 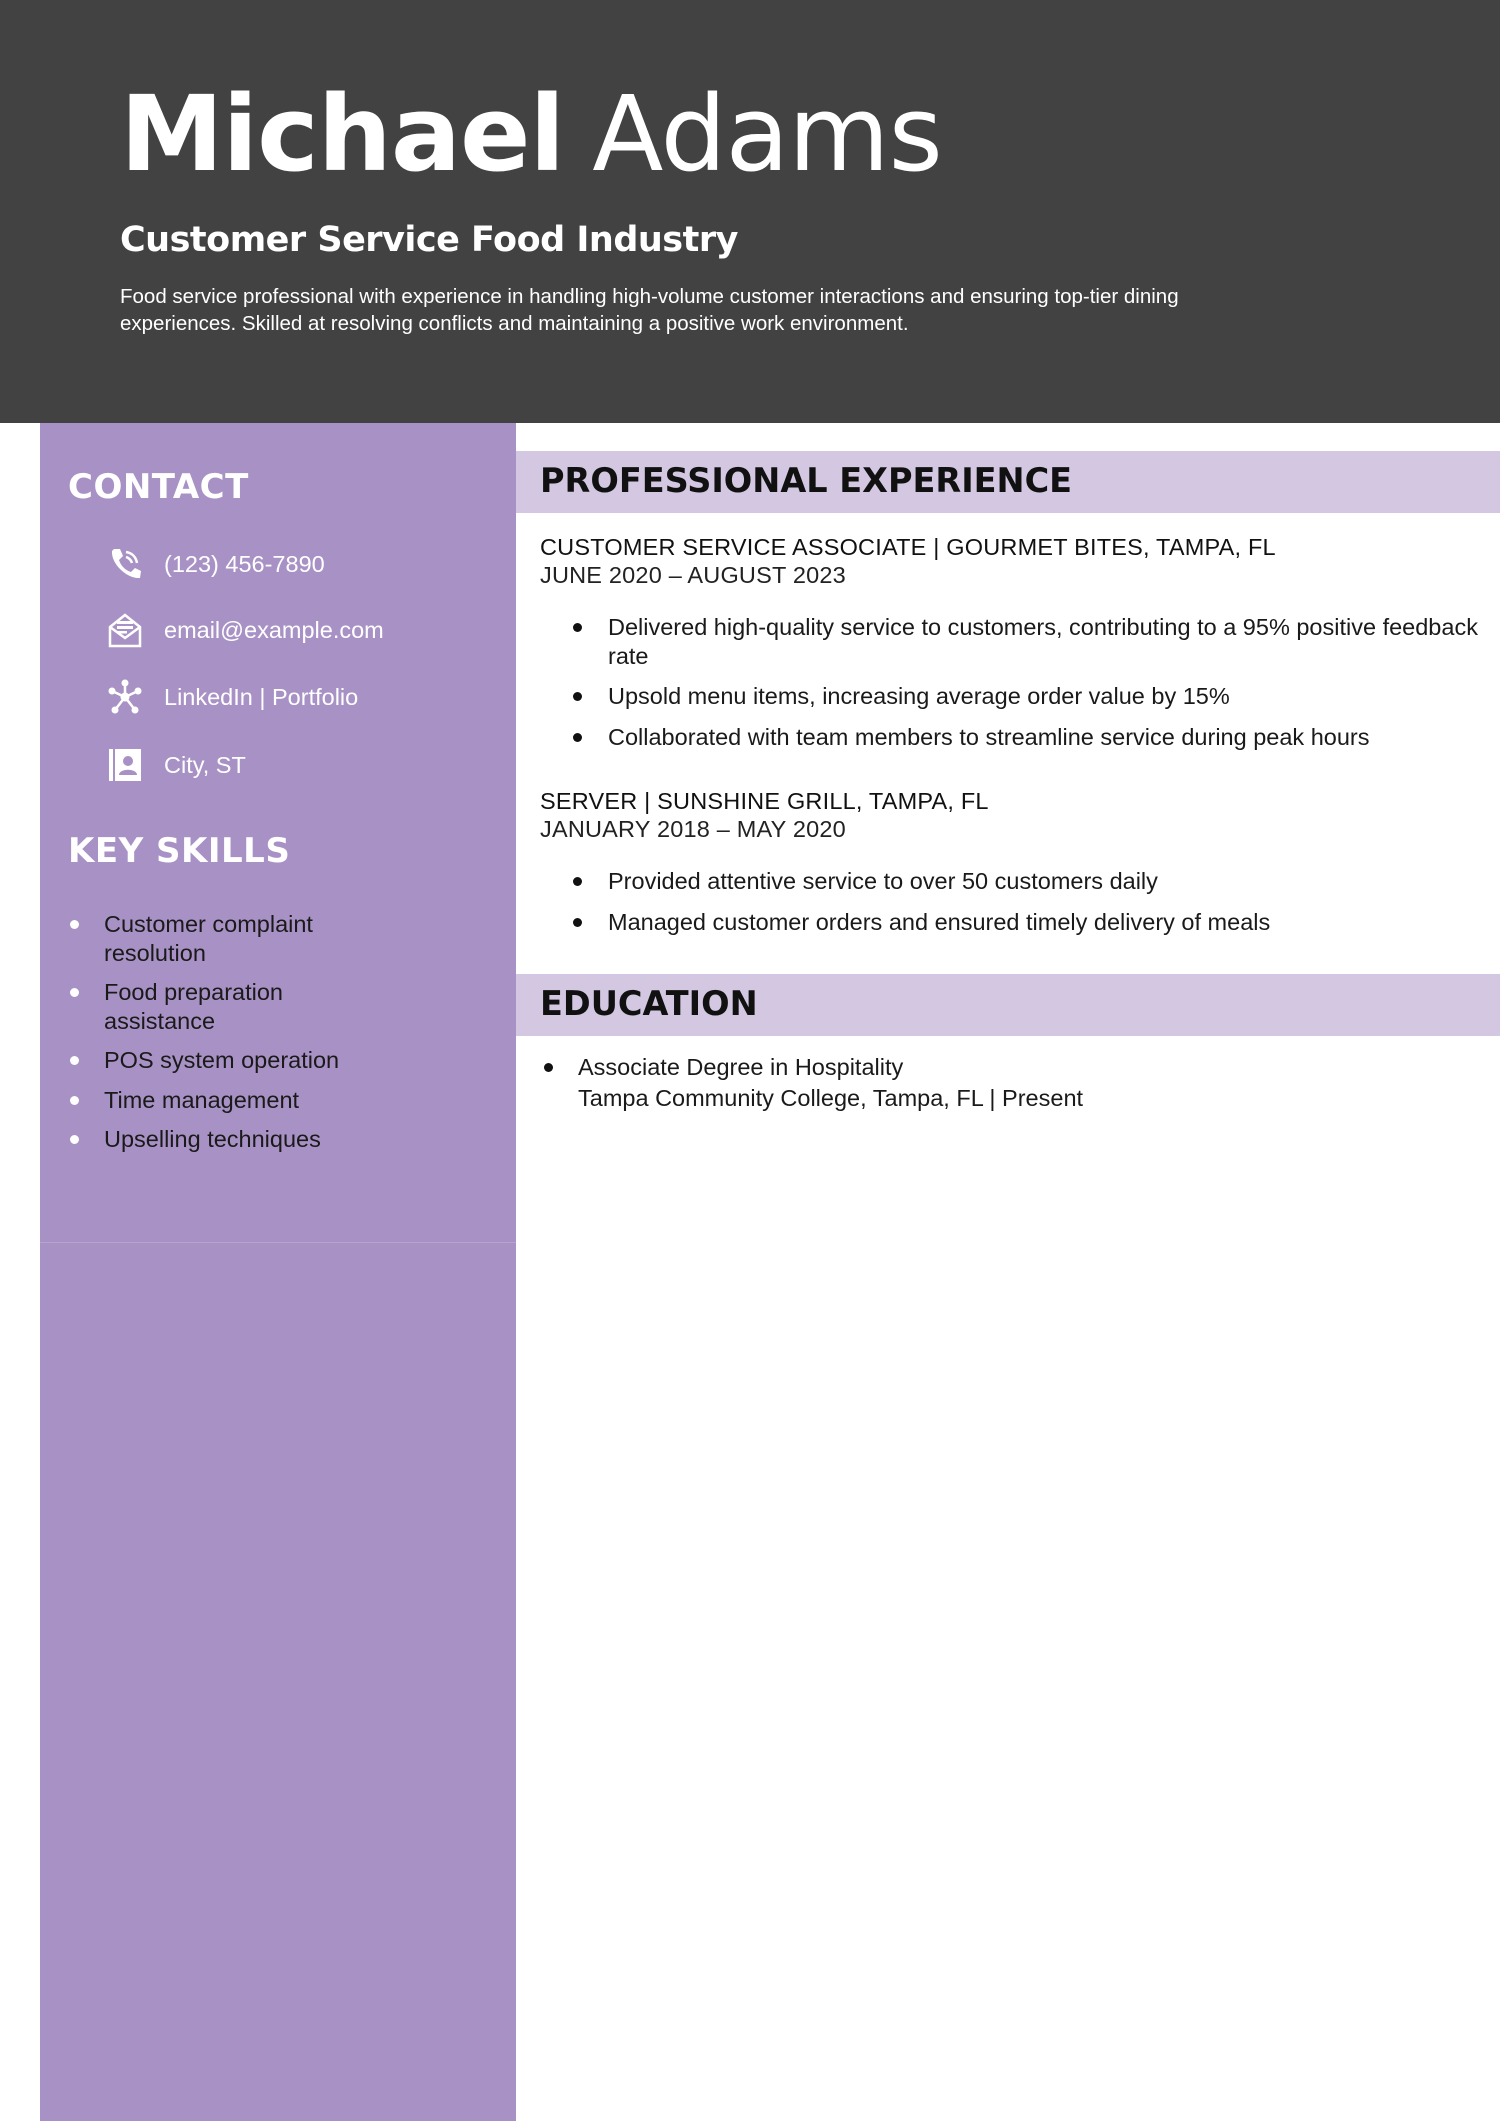 I want to click on contact-location: City, ST, so click(x=176, y=765).